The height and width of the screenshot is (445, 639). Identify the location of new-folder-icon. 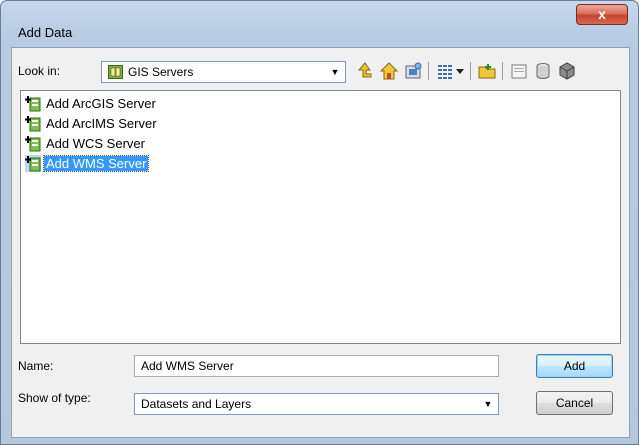
(519, 71).